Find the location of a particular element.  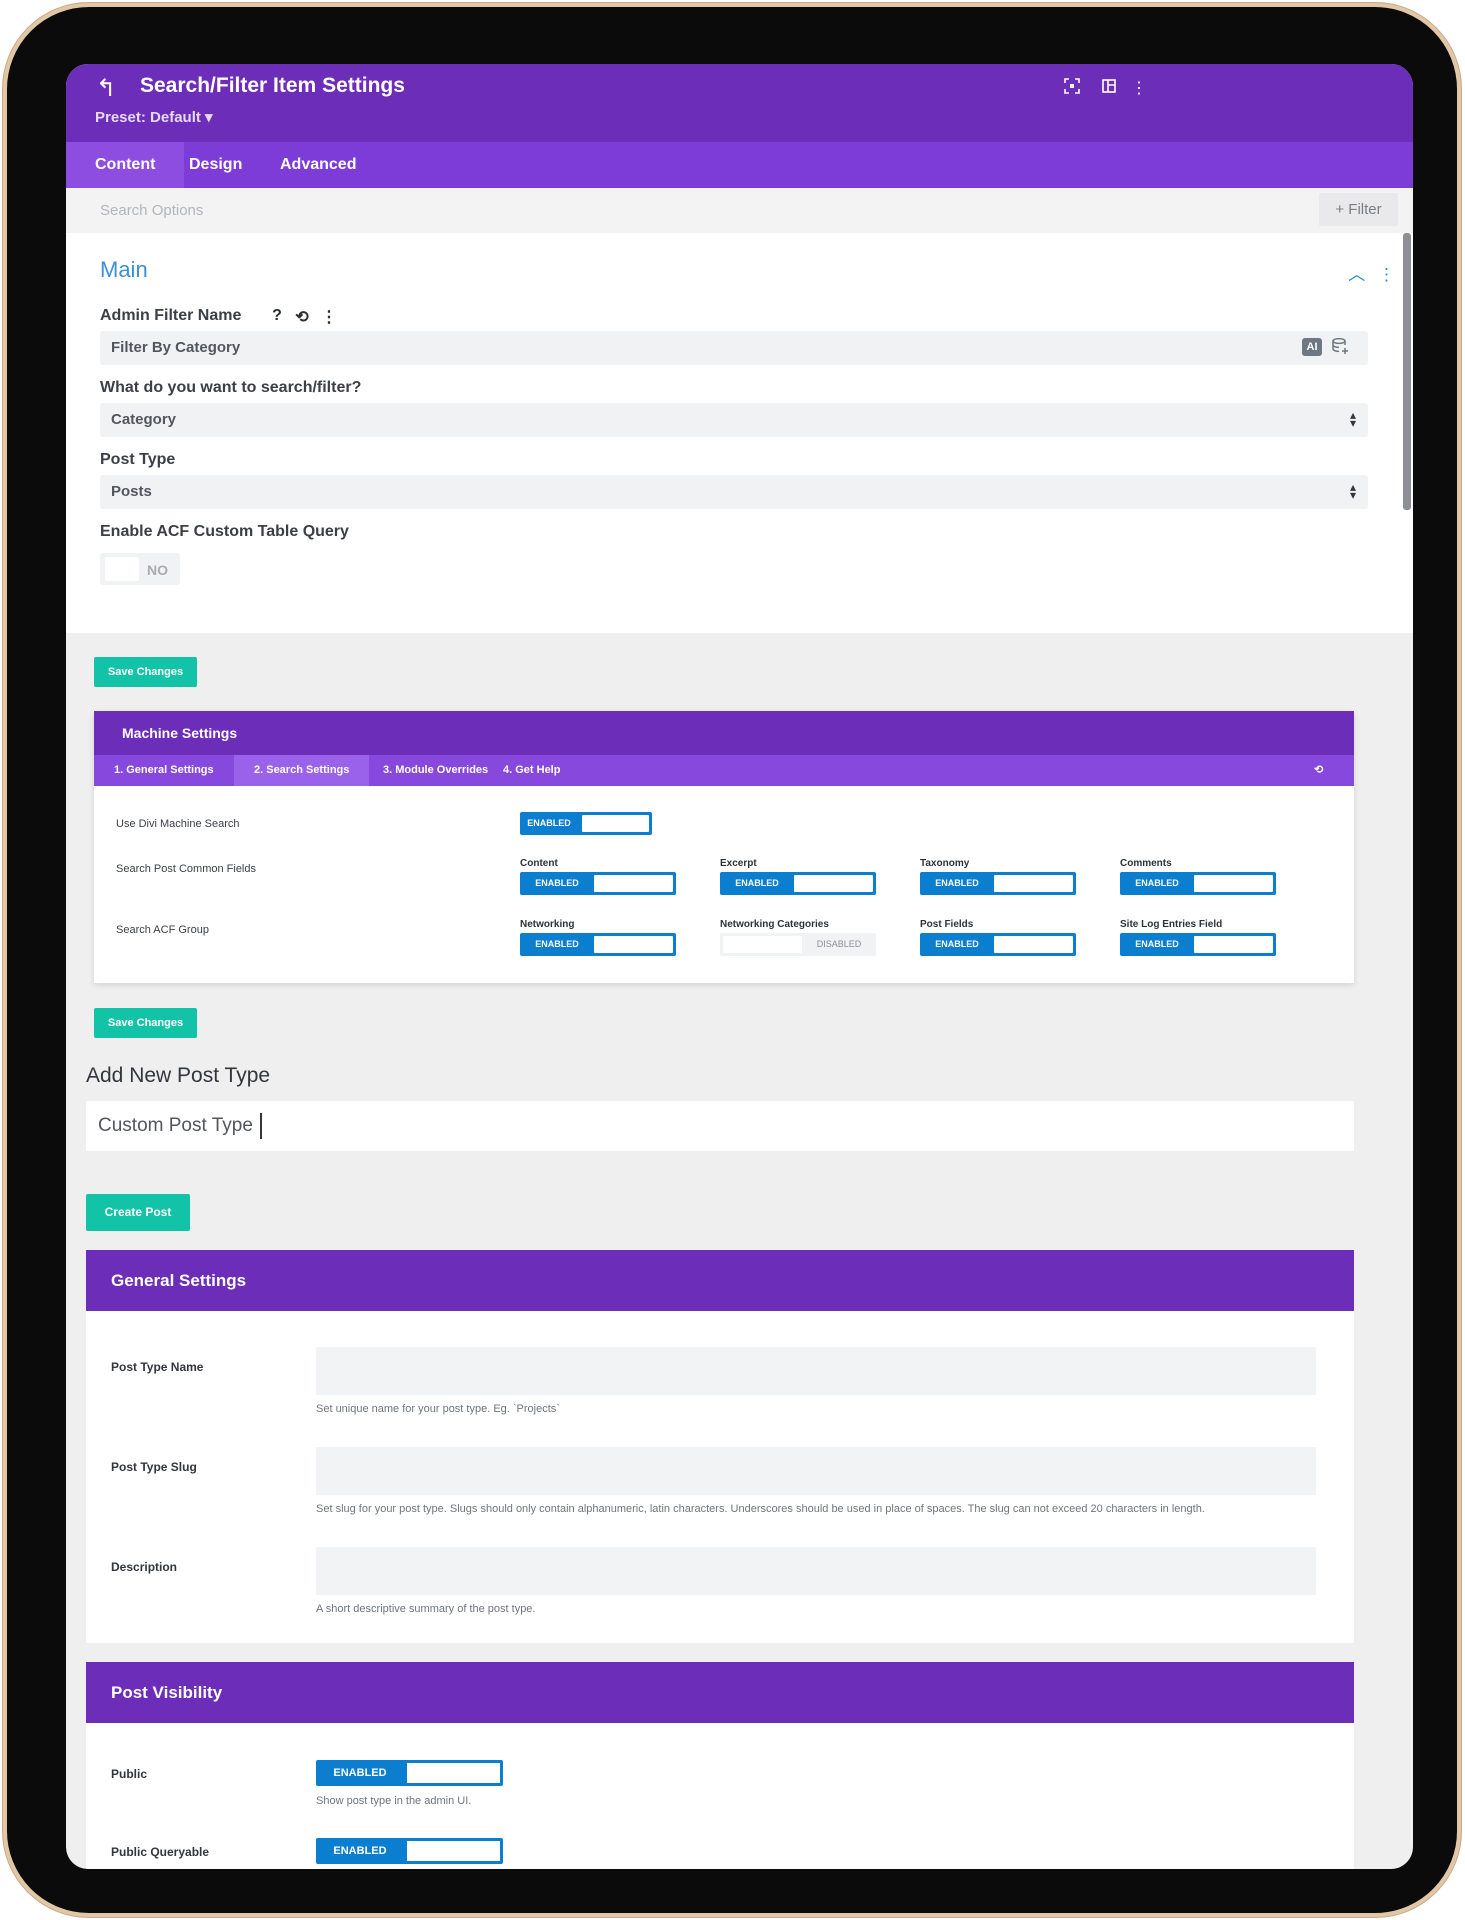

description-field is located at coordinates (816, 1571).